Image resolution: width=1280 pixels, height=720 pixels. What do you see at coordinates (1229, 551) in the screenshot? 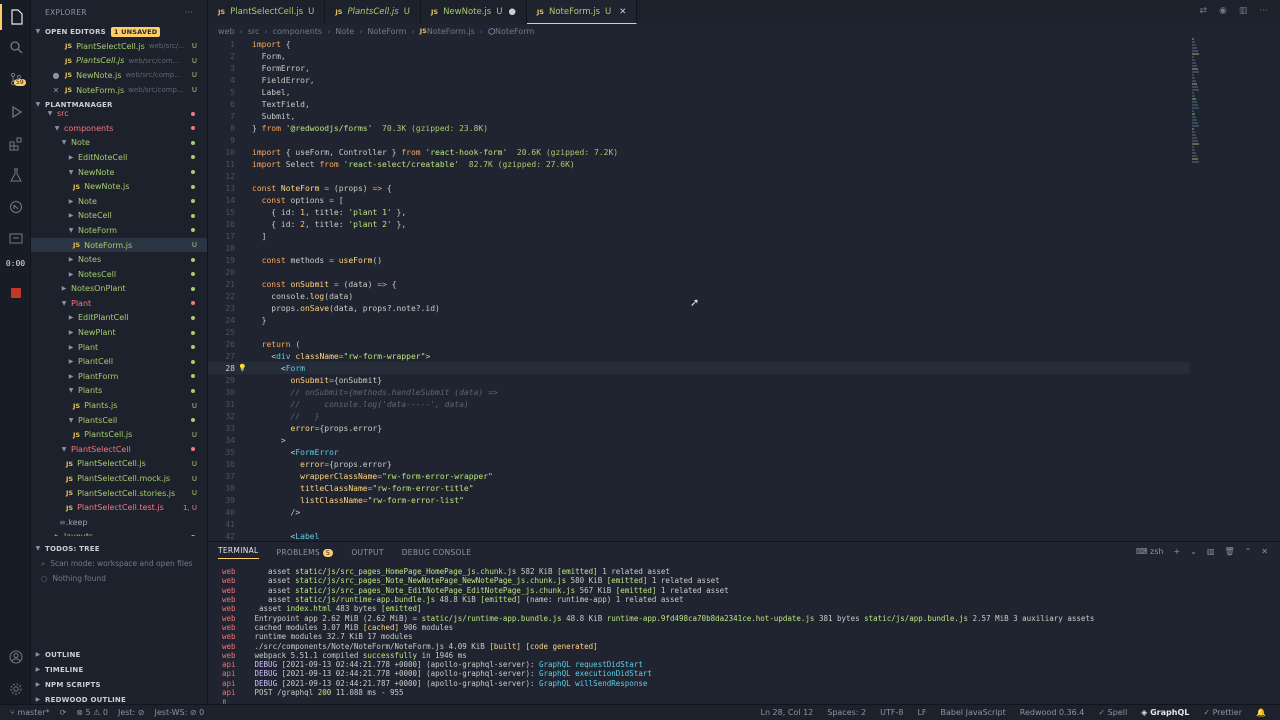
I see `trash-icon: 🗑` at bounding box center [1229, 551].